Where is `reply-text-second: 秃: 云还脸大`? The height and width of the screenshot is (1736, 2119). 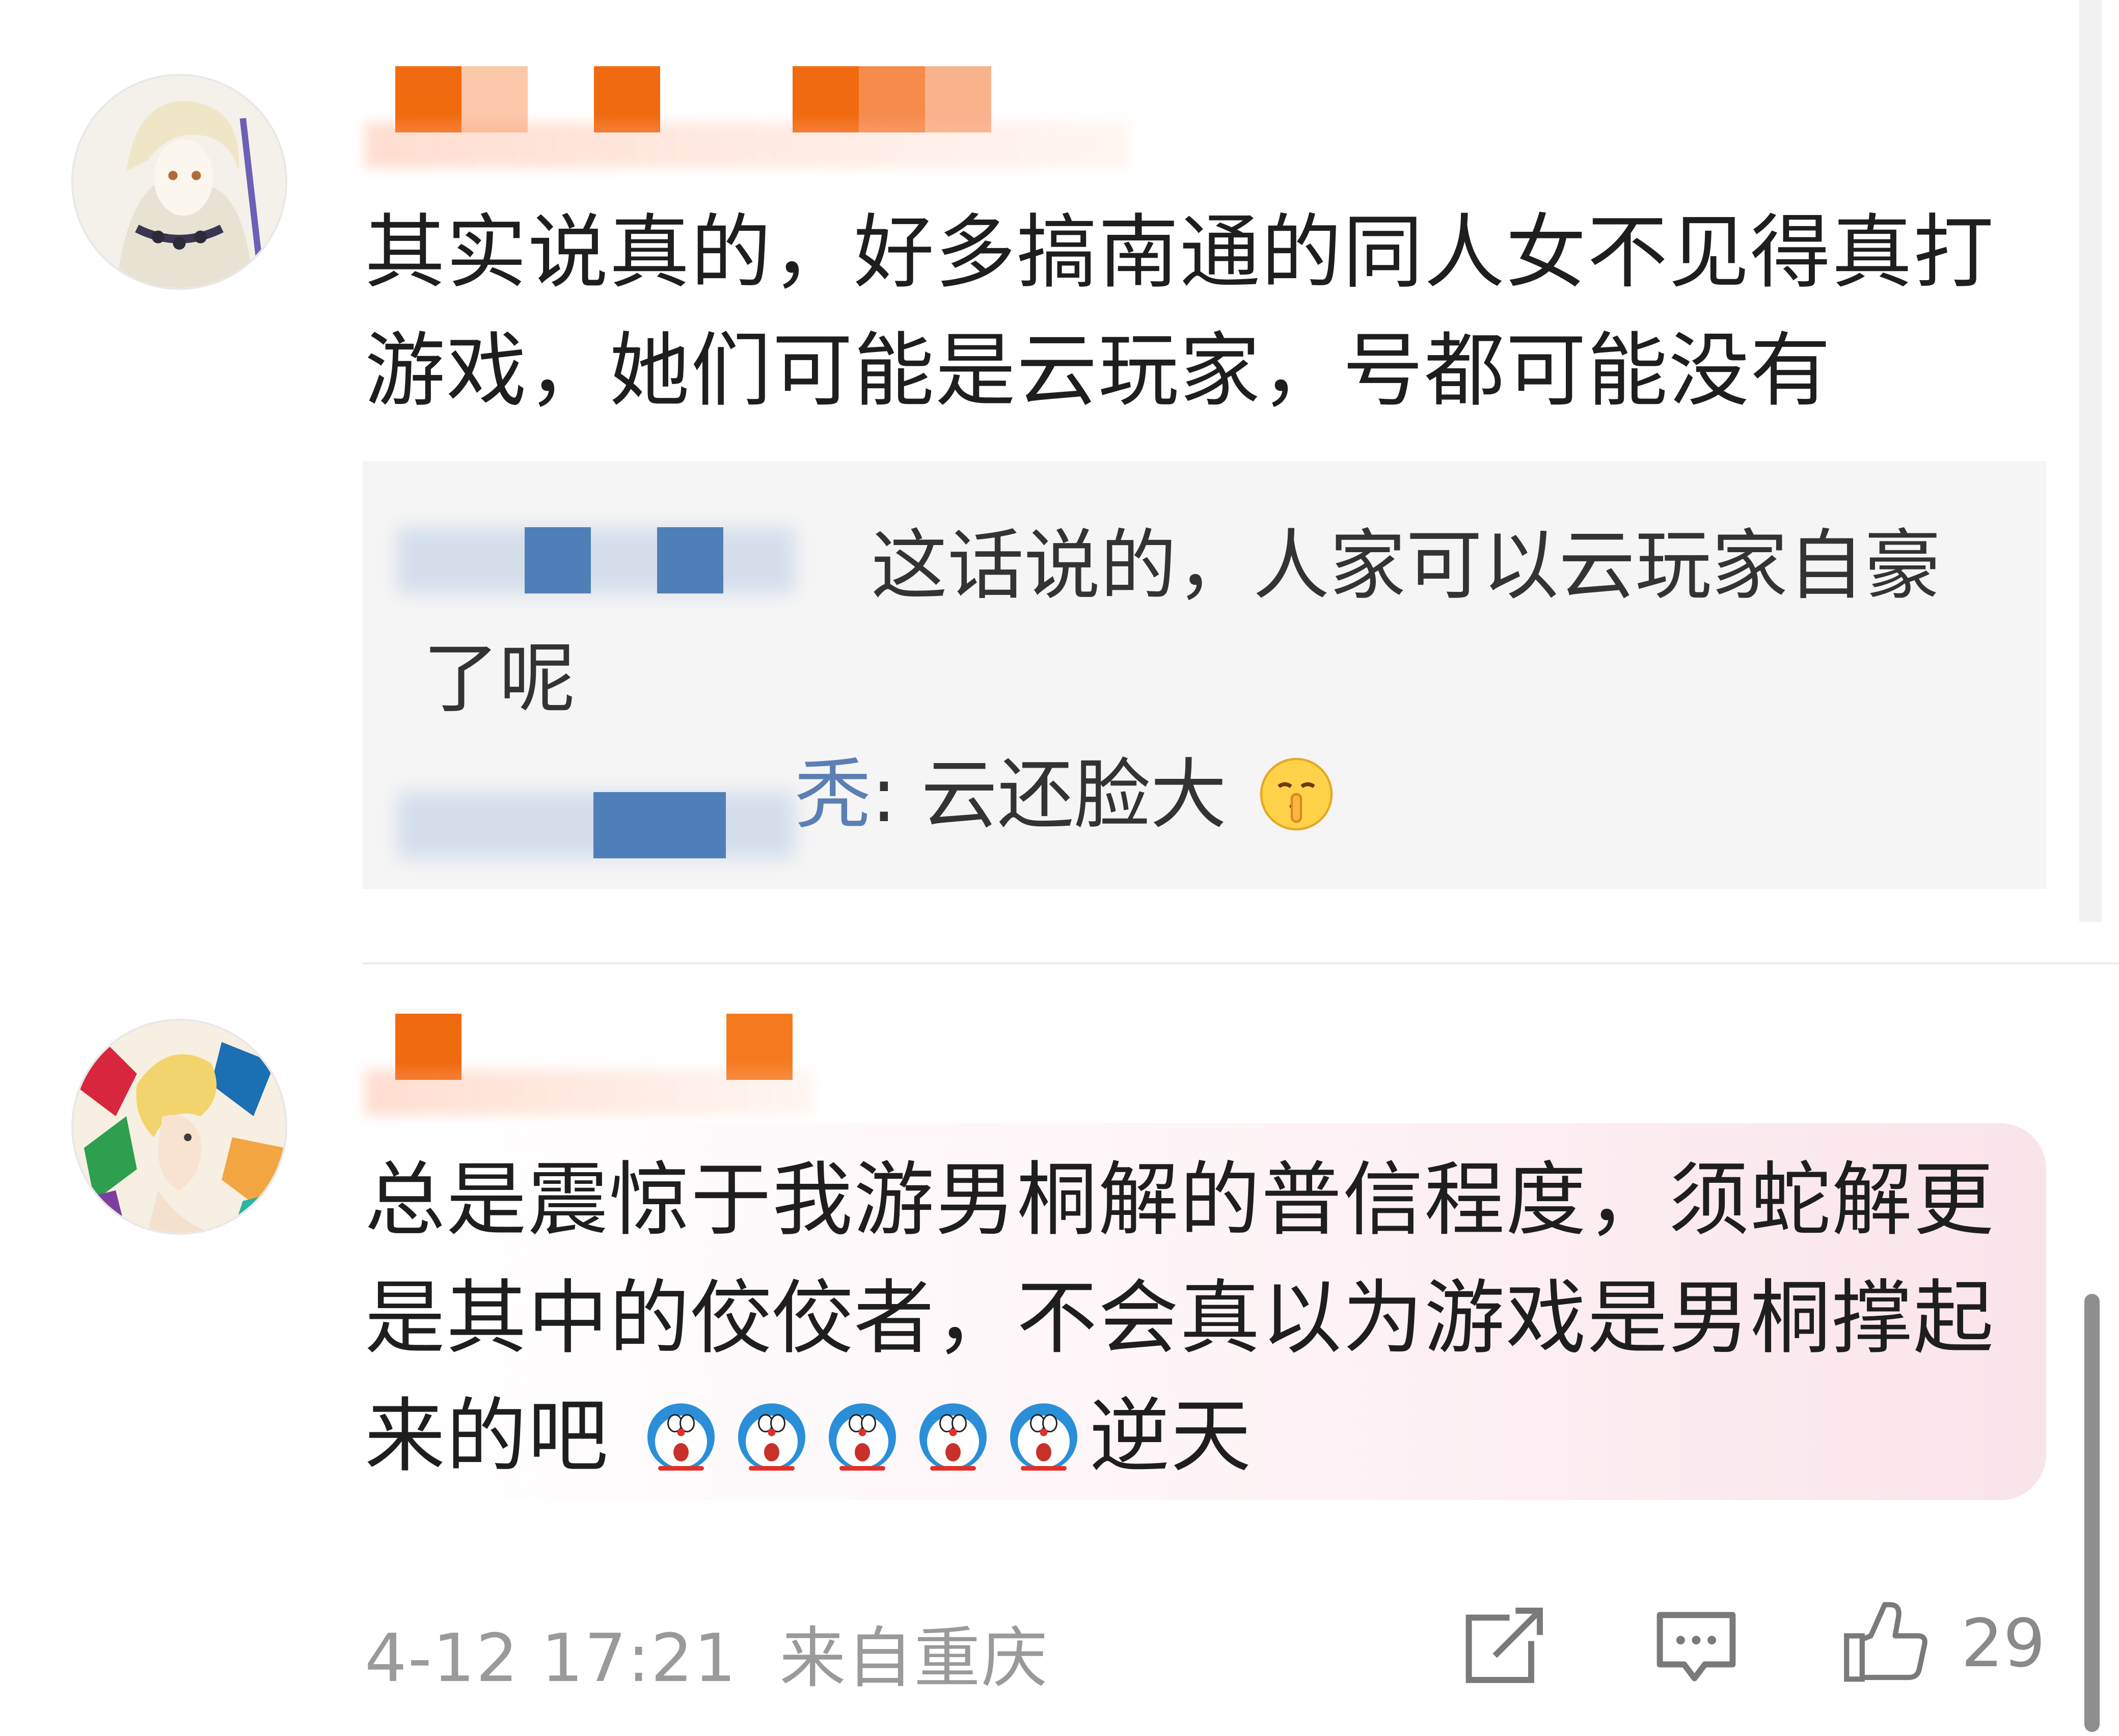 reply-text-second: 秃: 云还脸大 is located at coordinates (1177, 796).